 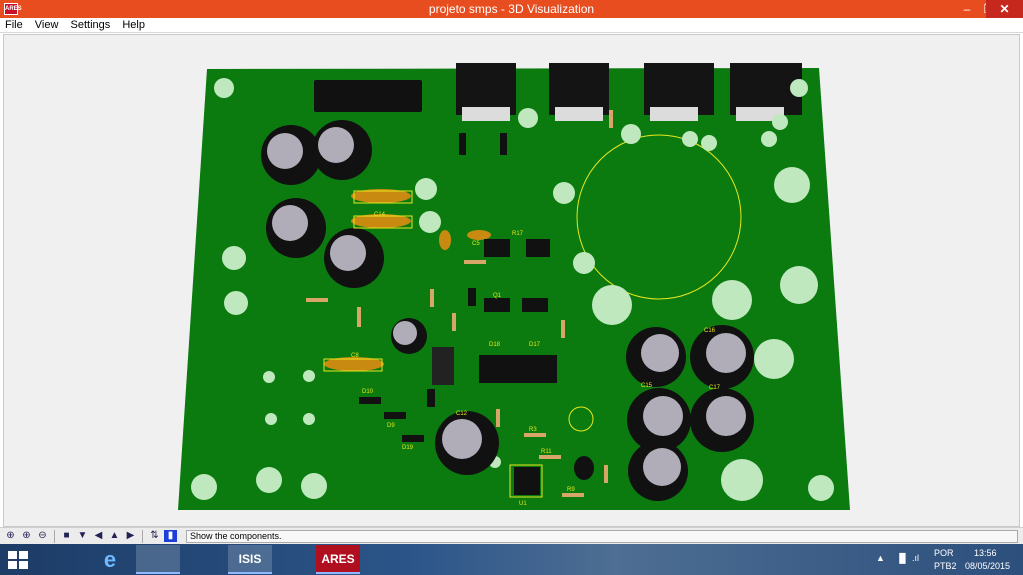 I want to click on network-icon: ▐▌, so click(x=902, y=558).